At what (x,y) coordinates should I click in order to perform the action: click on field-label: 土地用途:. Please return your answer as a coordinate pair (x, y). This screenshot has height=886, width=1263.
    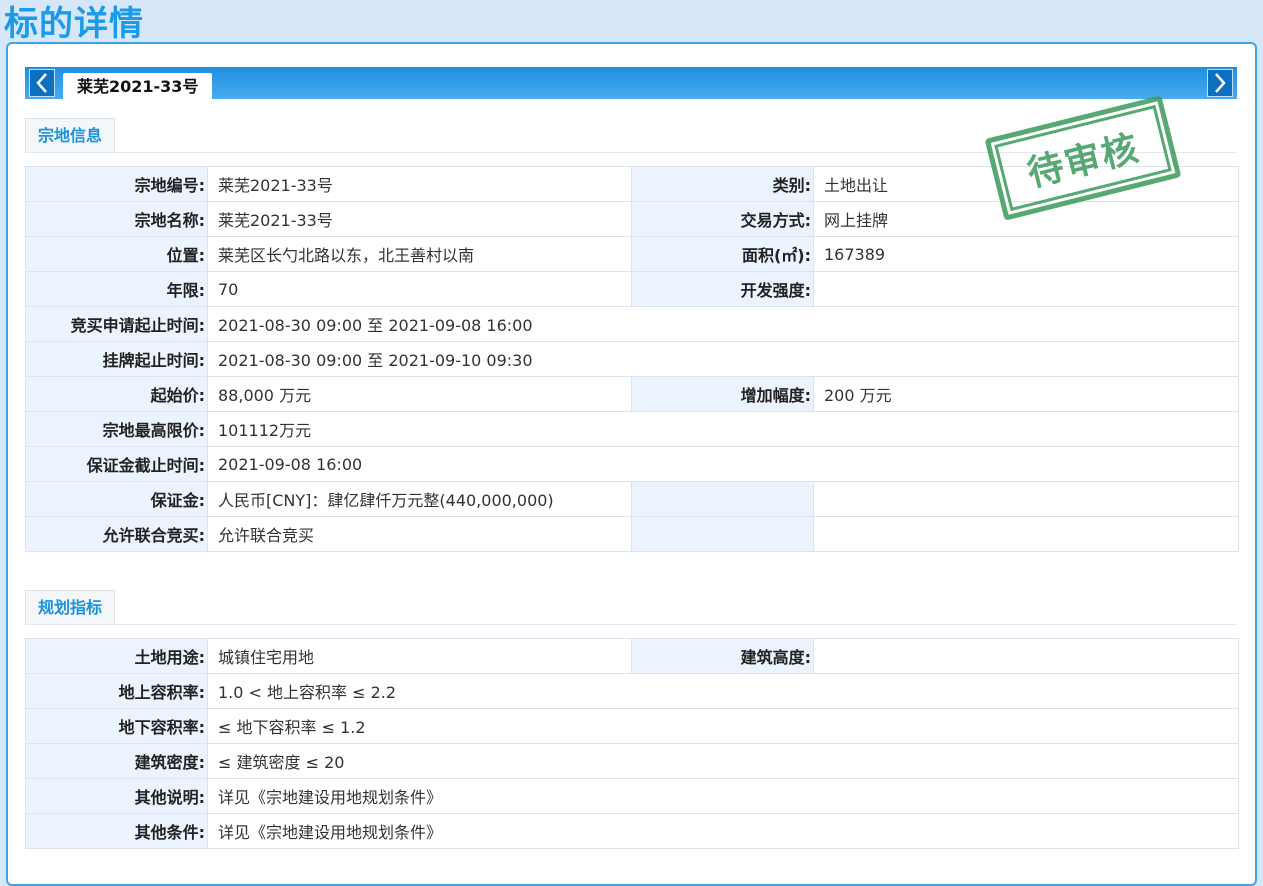
    Looking at the image, I should click on (116, 656).